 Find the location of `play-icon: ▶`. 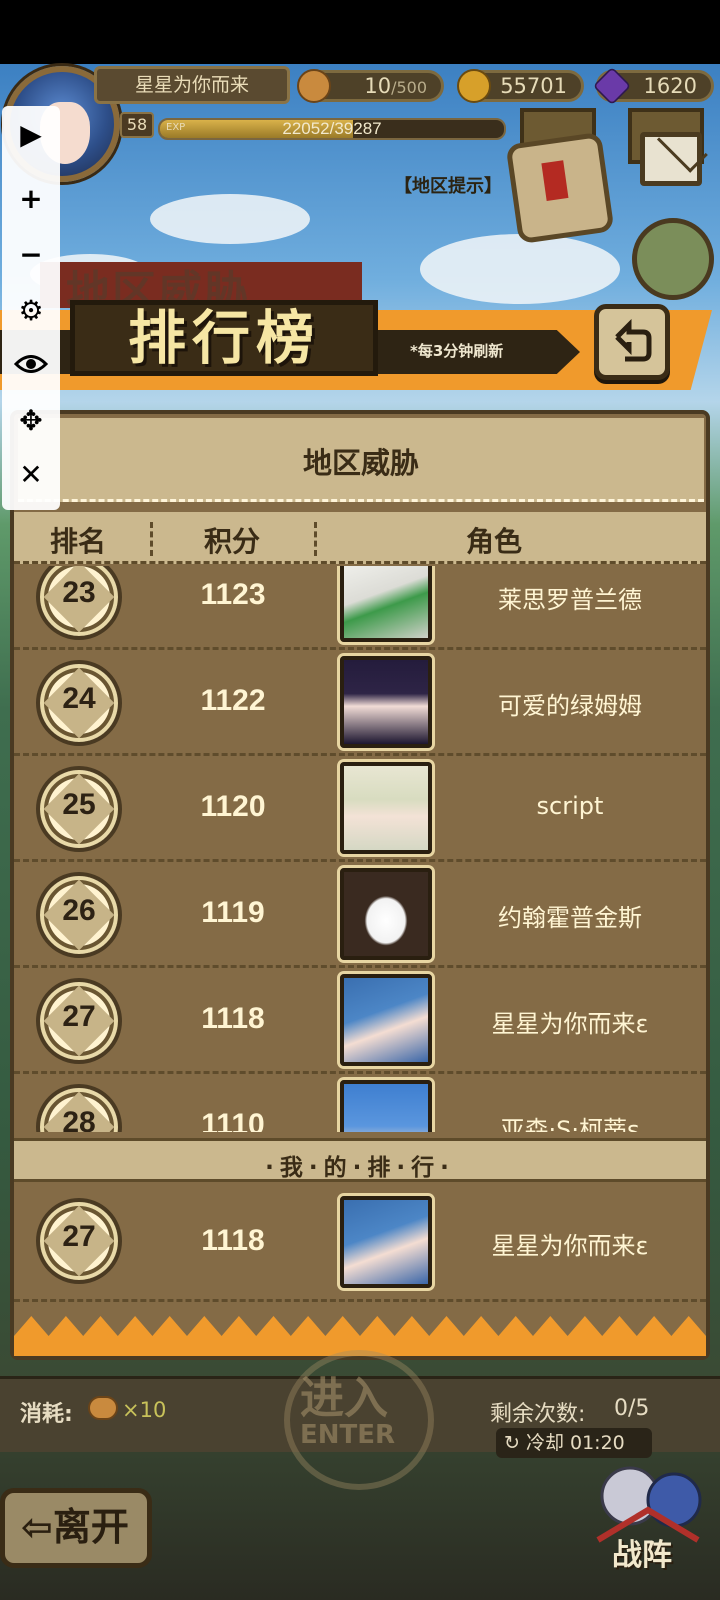

play-icon: ▶ is located at coordinates (31, 134).